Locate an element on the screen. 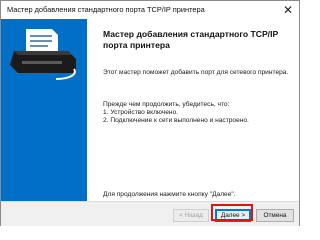  next-button-highlight is located at coordinates (232, 212).